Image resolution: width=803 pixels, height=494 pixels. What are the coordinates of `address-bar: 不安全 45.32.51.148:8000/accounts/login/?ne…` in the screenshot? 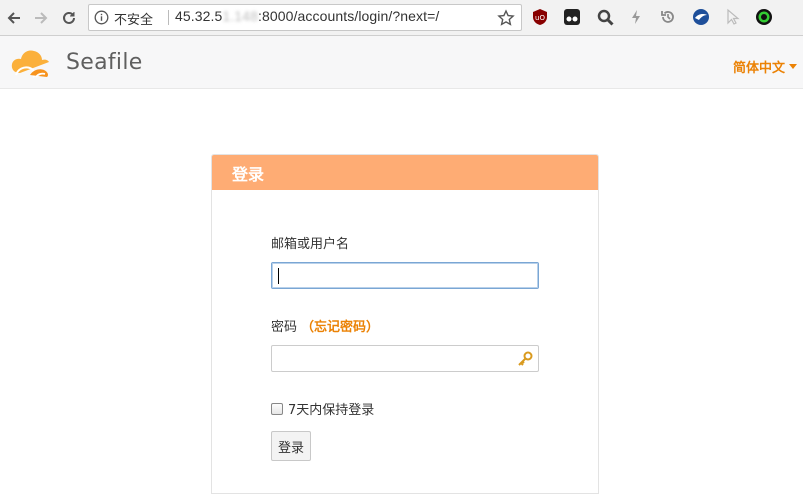 It's located at (305, 17).